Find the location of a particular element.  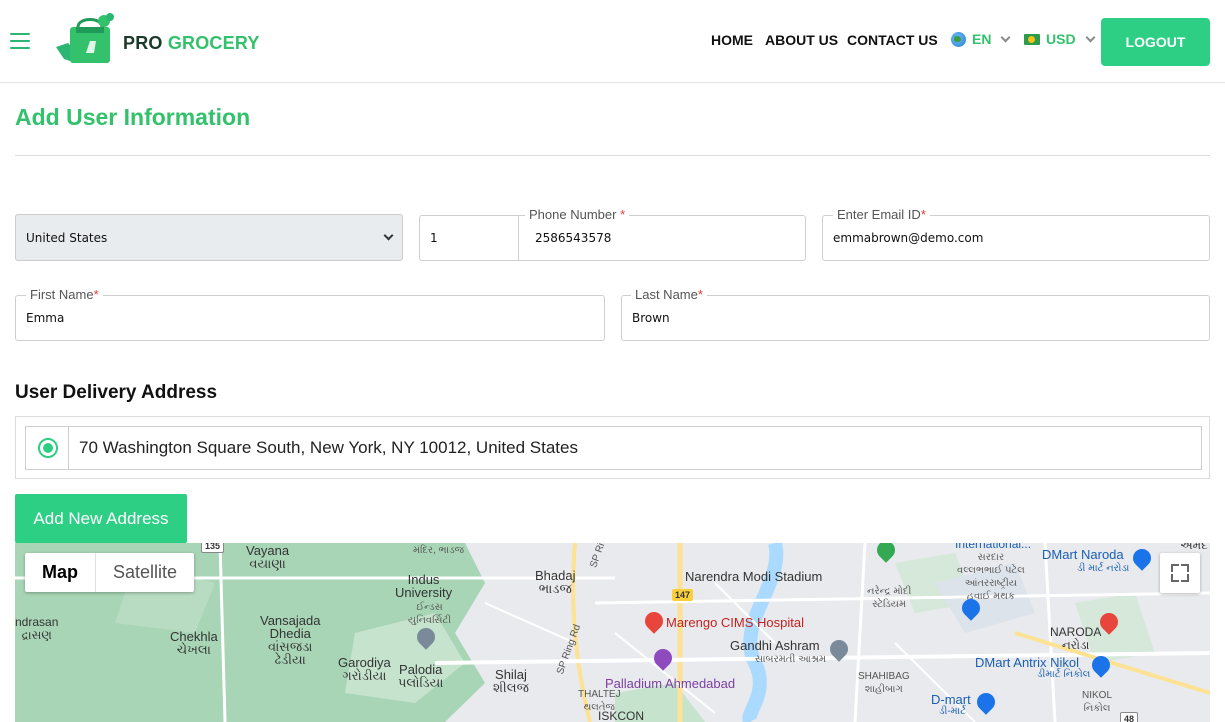

first-name-value: Emma is located at coordinates (45, 318).